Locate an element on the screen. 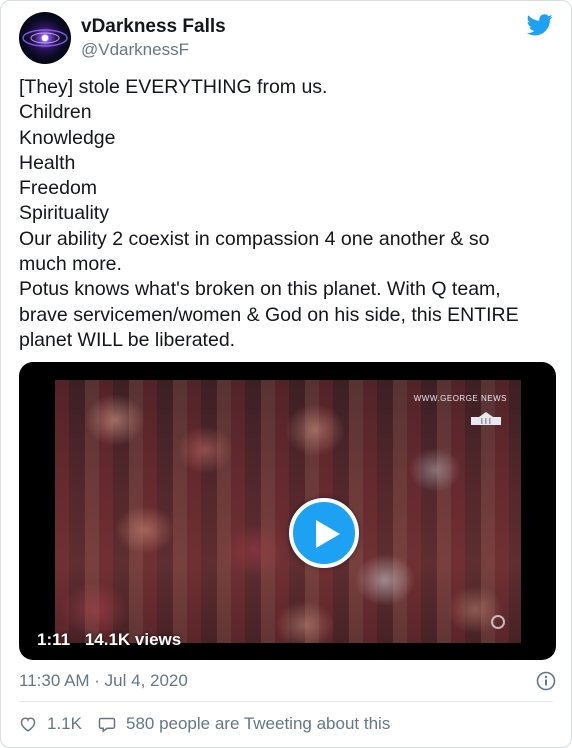 This screenshot has width=572, height=748. tweet-line: Knowledge is located at coordinates (67, 137).